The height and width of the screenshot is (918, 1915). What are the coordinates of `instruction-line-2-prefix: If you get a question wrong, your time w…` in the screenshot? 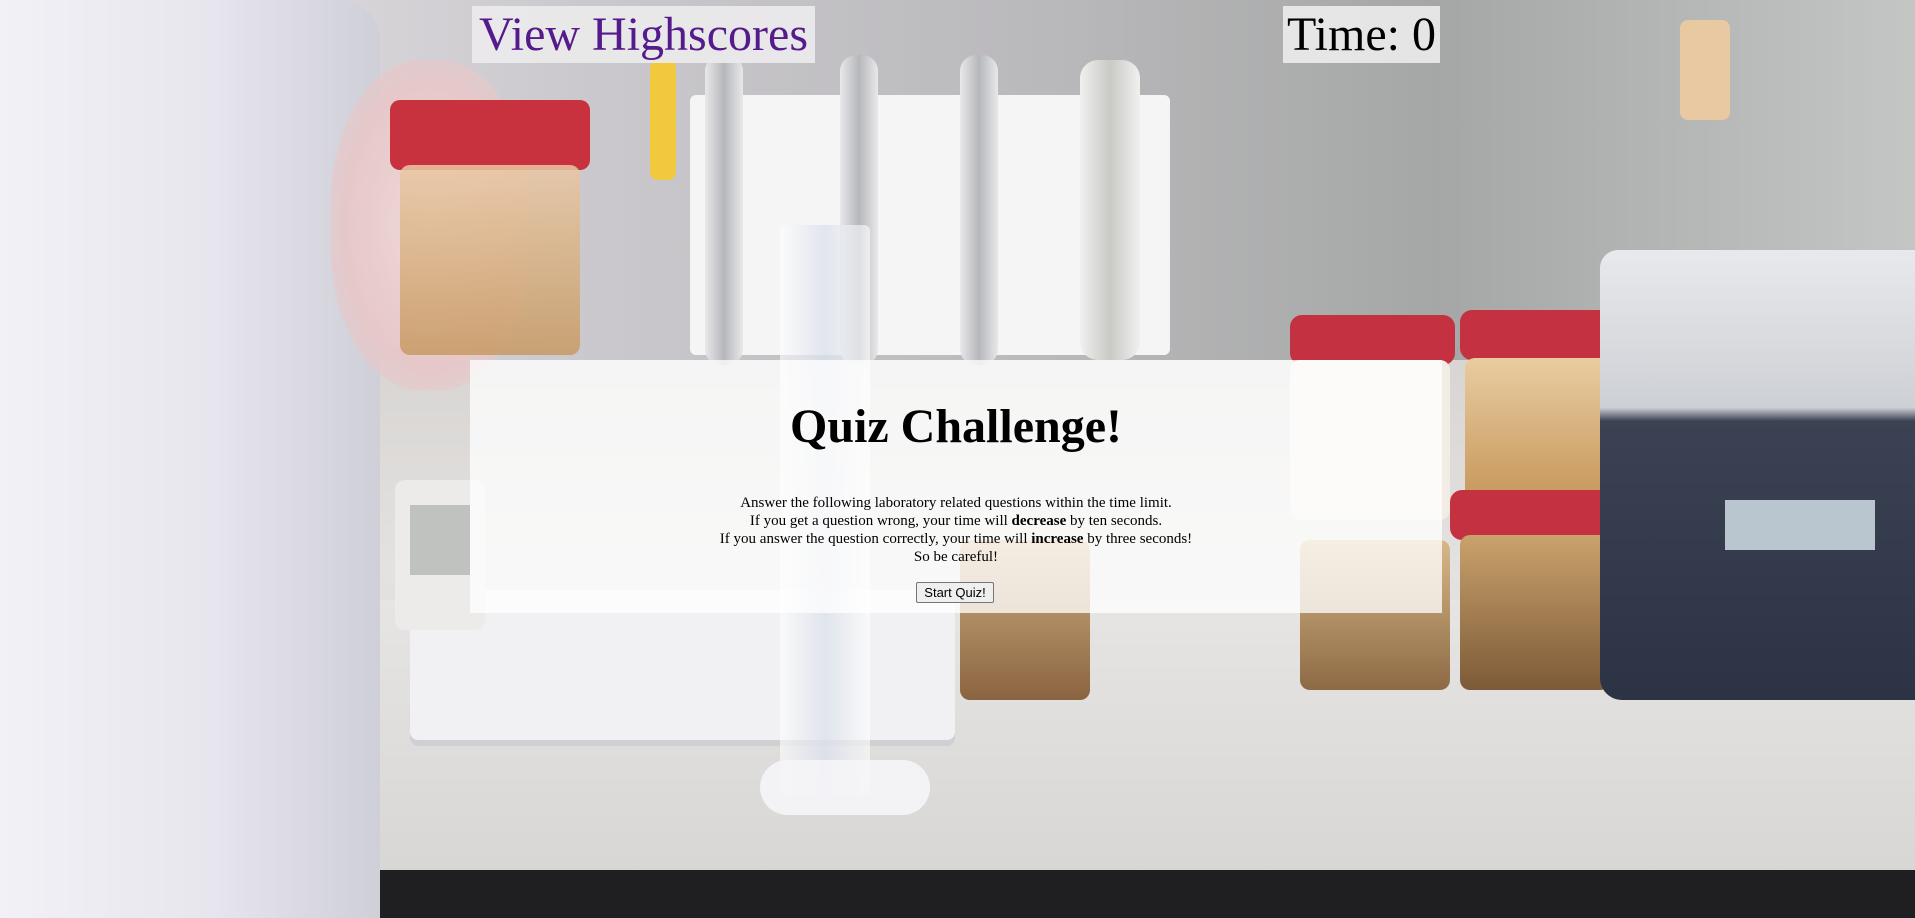 It's located at (880, 521).